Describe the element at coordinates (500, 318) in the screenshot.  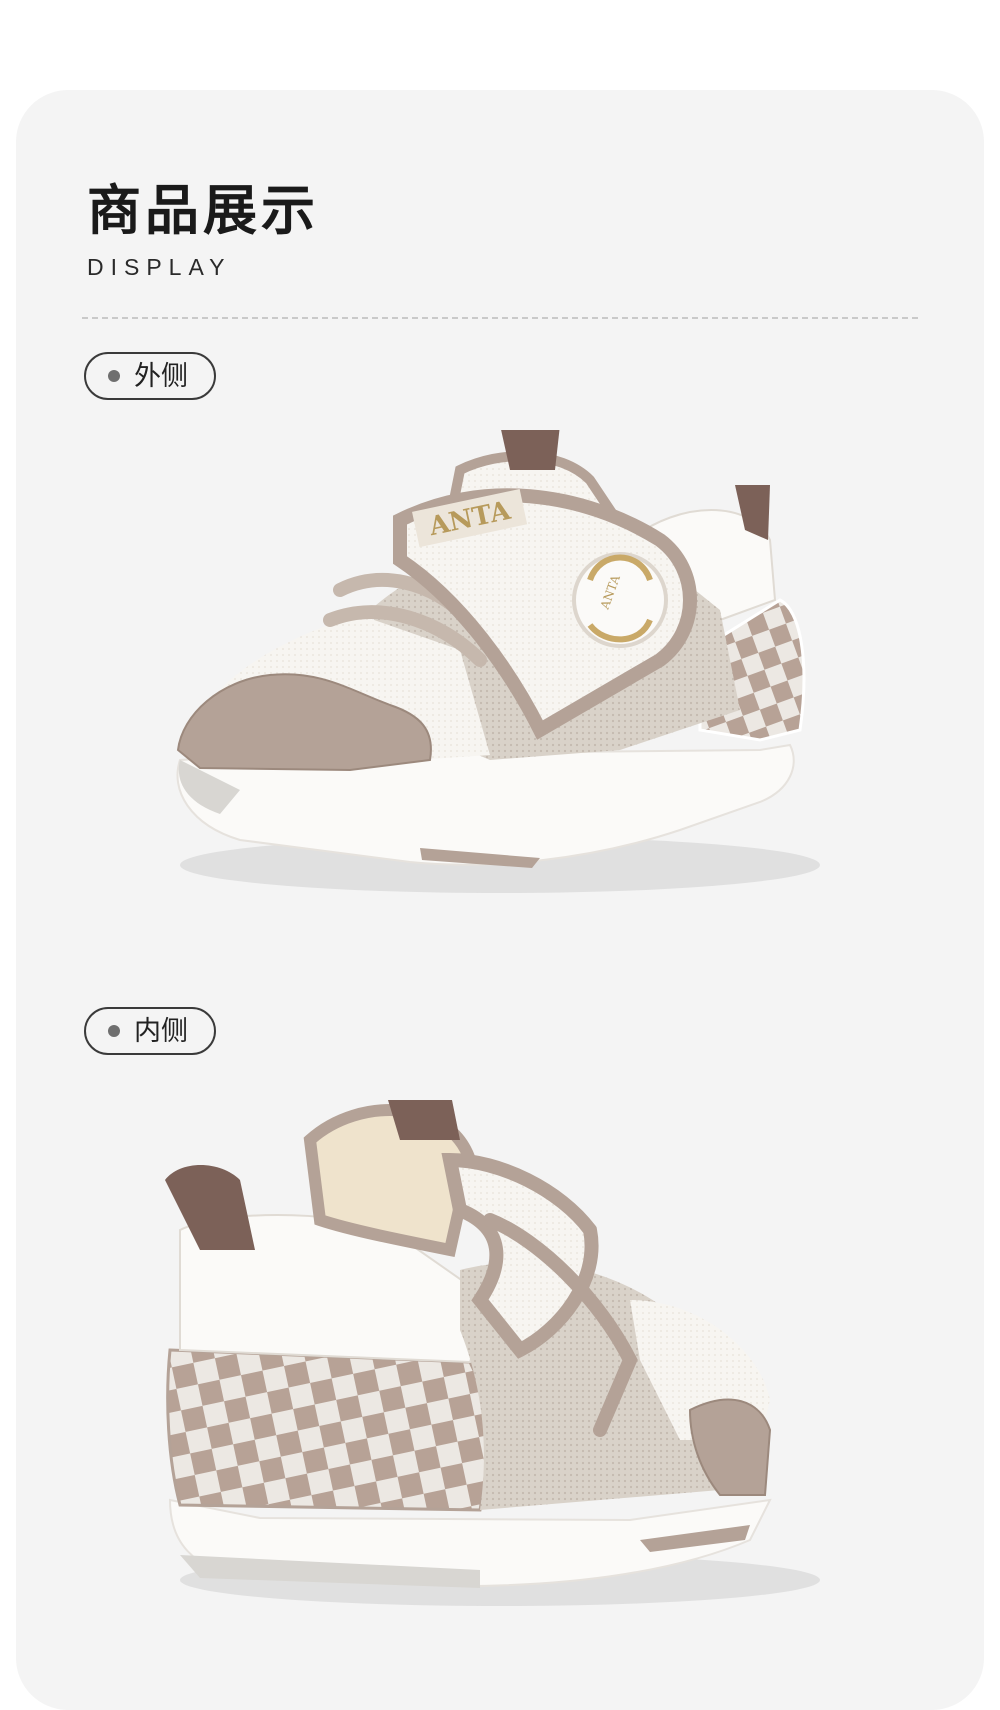
I see `dashed-divider` at that location.